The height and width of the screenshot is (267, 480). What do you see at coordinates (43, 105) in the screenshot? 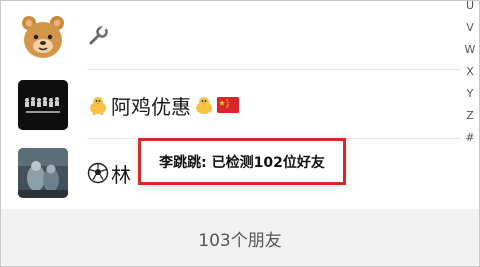
I see `group-photo-avatar` at bounding box center [43, 105].